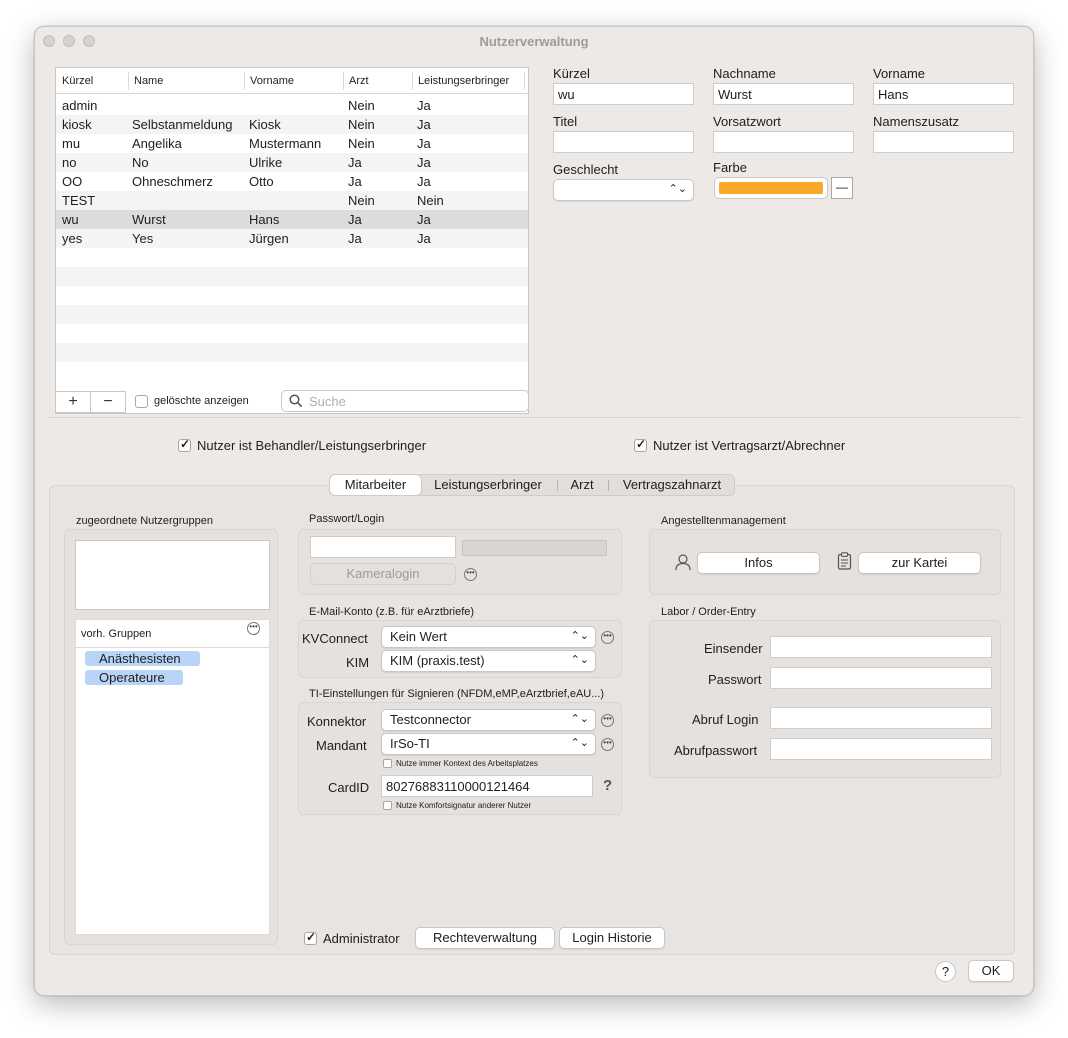 The height and width of the screenshot is (1038, 1068). Describe the element at coordinates (582, 485) in the screenshot. I see `tab-arzt: Arzt` at that location.